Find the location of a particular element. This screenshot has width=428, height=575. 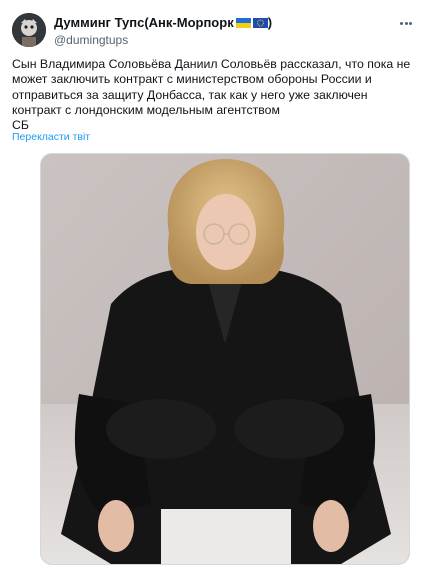

avatar is located at coordinates (29, 30).